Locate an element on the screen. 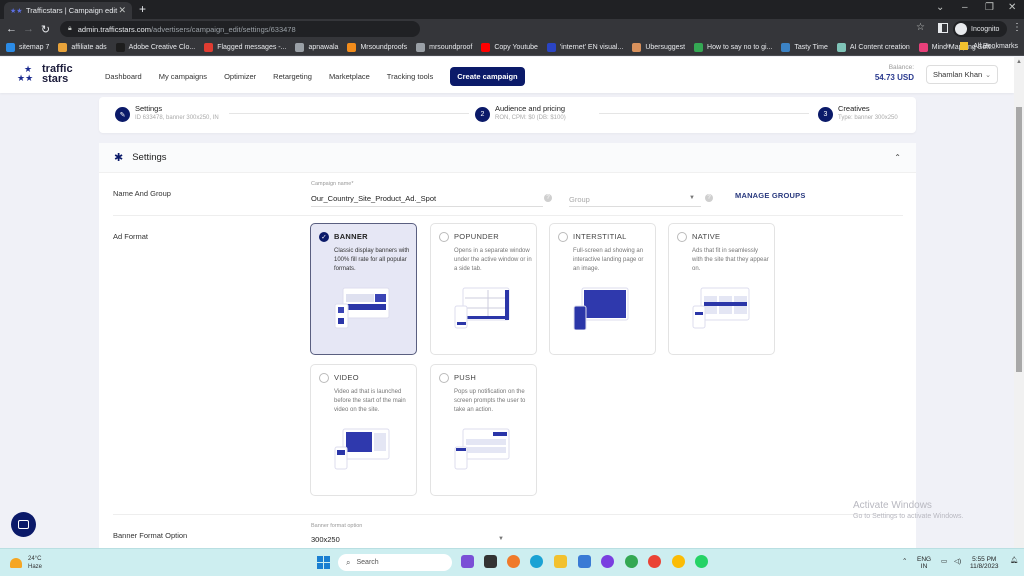 This screenshot has width=1024, height=576. bookmark-item: Mrsoundproofs is located at coordinates (377, 47).